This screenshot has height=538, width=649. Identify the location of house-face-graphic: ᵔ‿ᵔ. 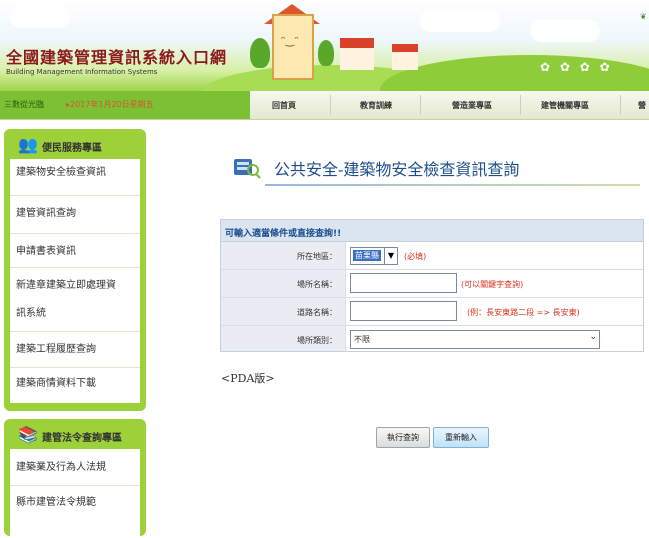
(290, 40).